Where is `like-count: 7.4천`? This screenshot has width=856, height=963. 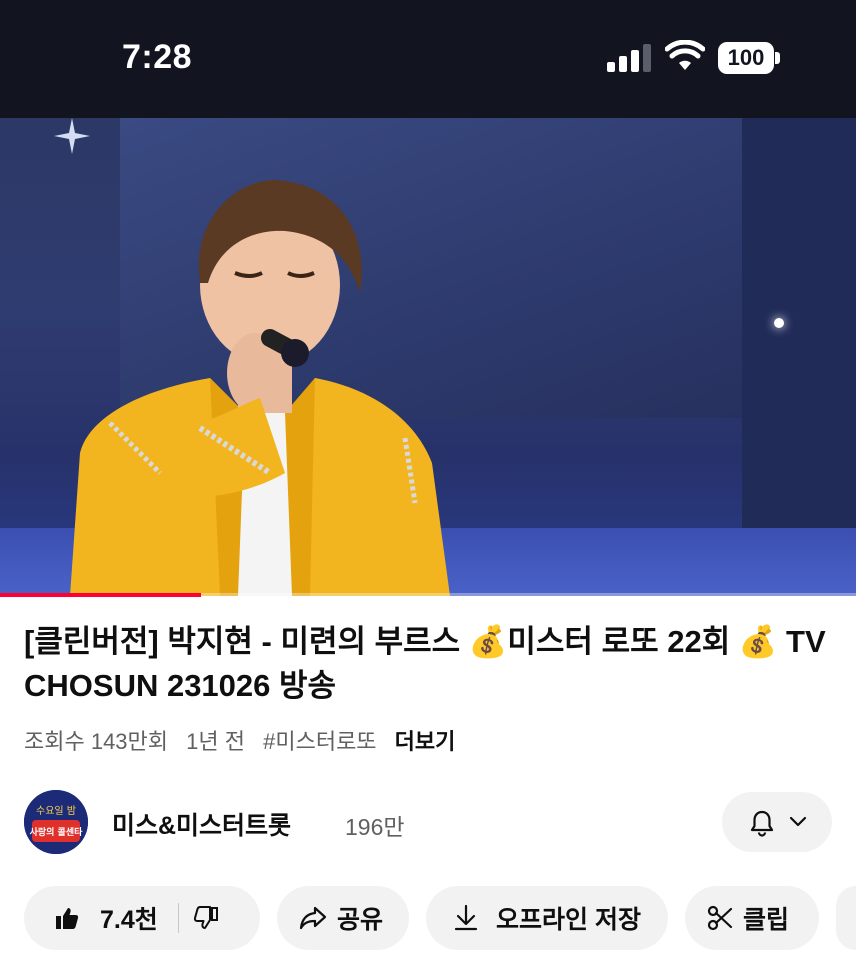
like-count: 7.4천 is located at coordinates (129, 918).